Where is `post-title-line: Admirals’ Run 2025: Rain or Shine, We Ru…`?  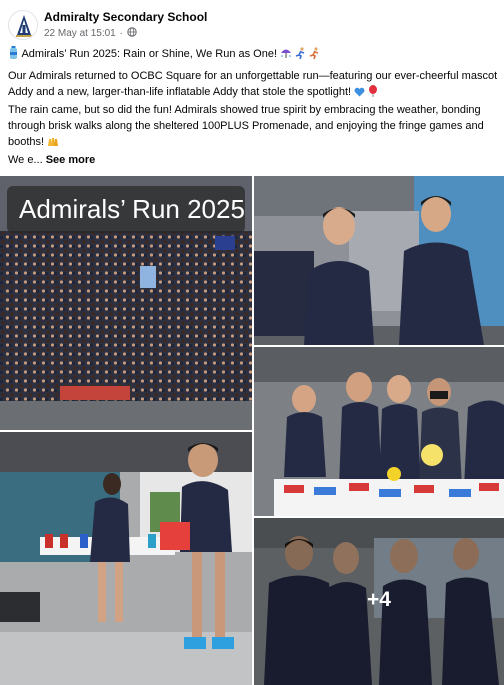
post-title-line: Admirals’ Run 2025: Rain or Shine, We Ru… is located at coordinates (253, 54).